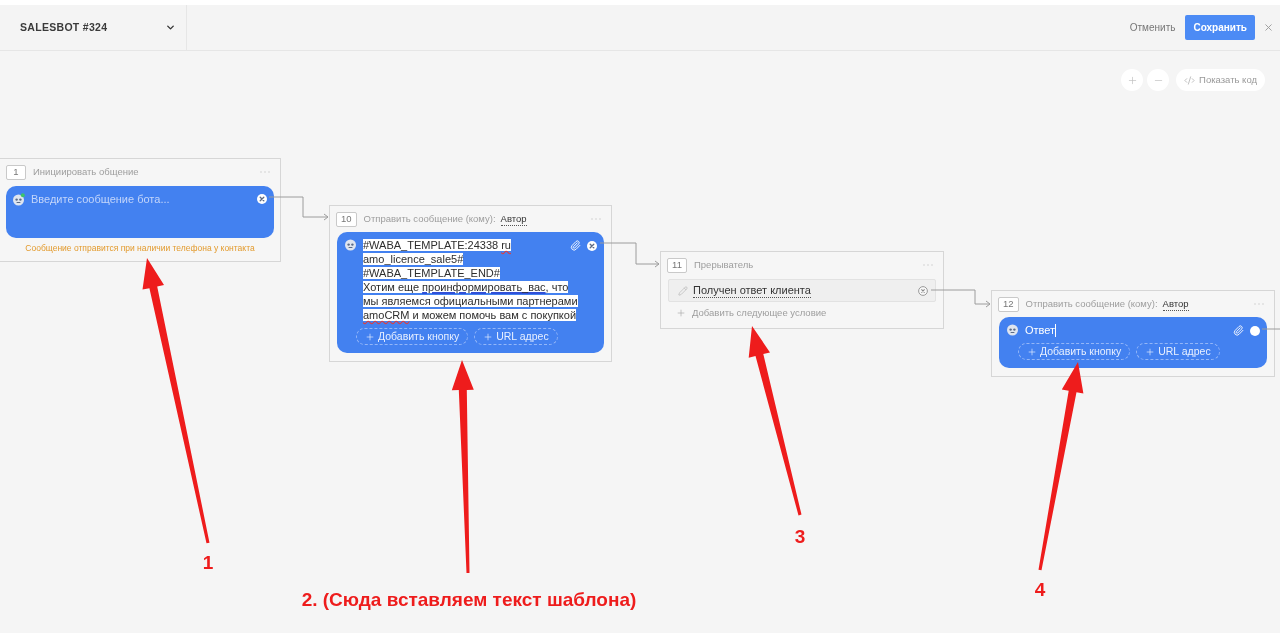  Describe the element at coordinates (923, 290) in the screenshot. I see `remove-icon` at that location.